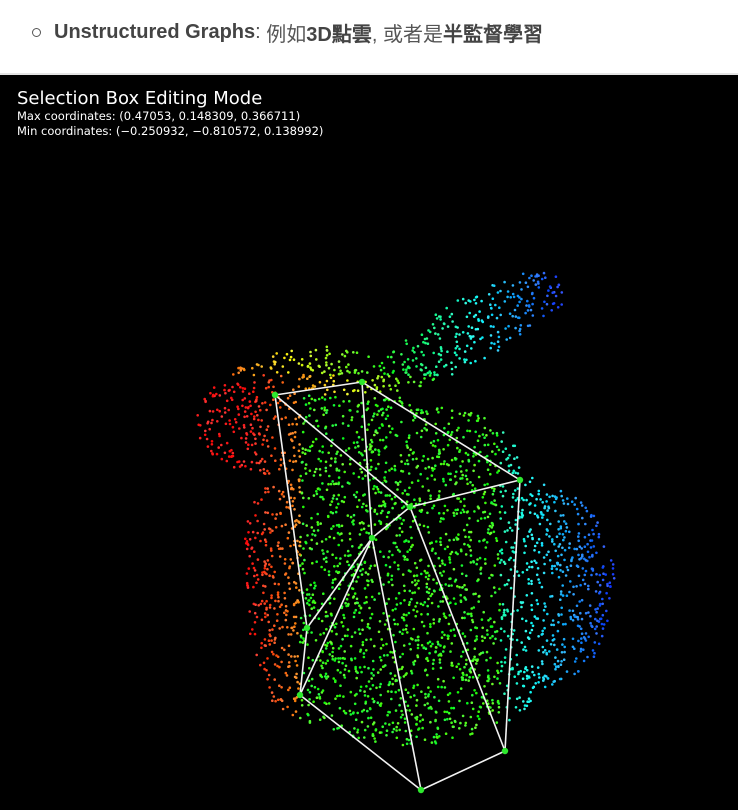 This screenshot has width=738, height=810. What do you see at coordinates (155, 31) in the screenshot?
I see `bullet-term: Unstructured Graphs` at bounding box center [155, 31].